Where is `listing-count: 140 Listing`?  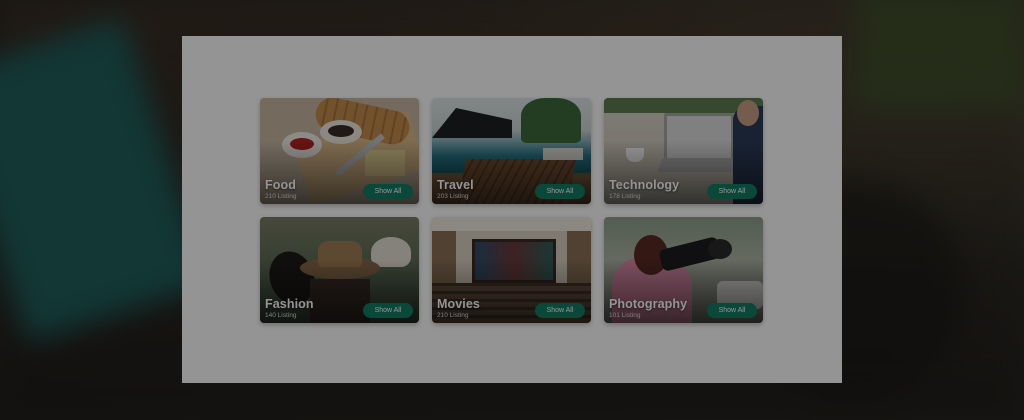 listing-count: 140 Listing is located at coordinates (281, 315).